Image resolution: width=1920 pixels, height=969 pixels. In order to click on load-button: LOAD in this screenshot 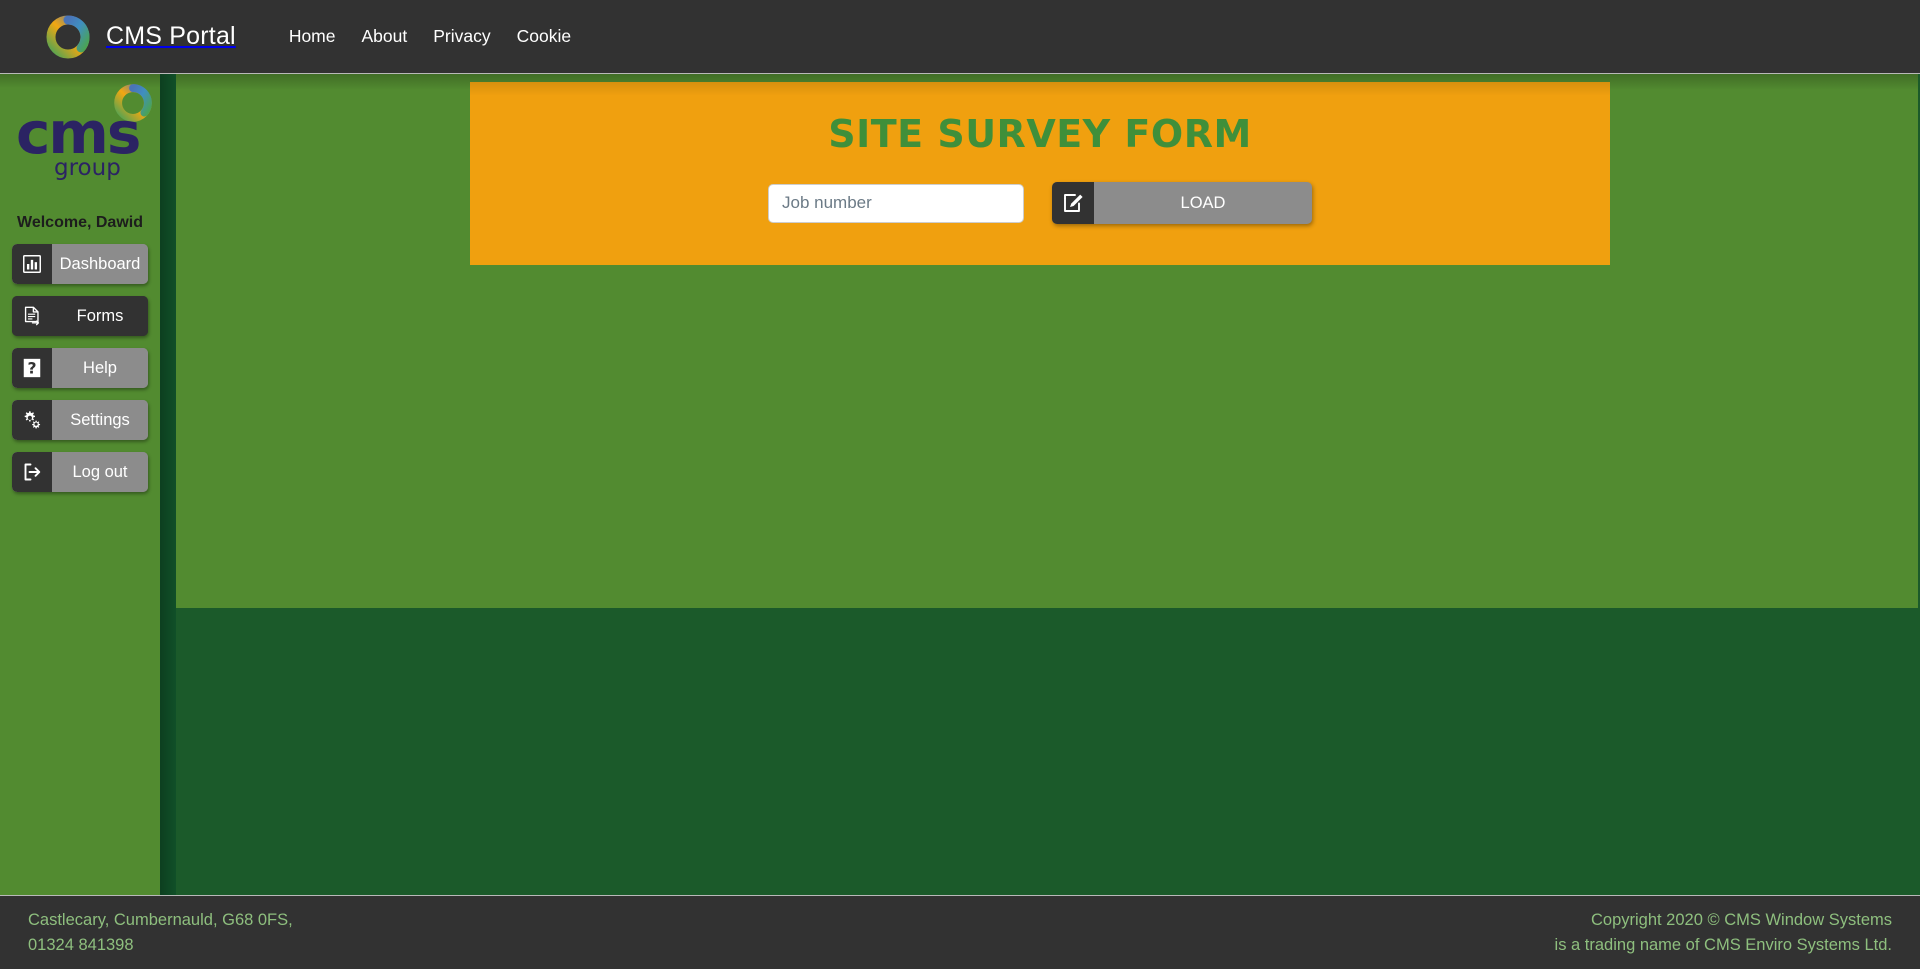, I will do `click(1182, 203)`.